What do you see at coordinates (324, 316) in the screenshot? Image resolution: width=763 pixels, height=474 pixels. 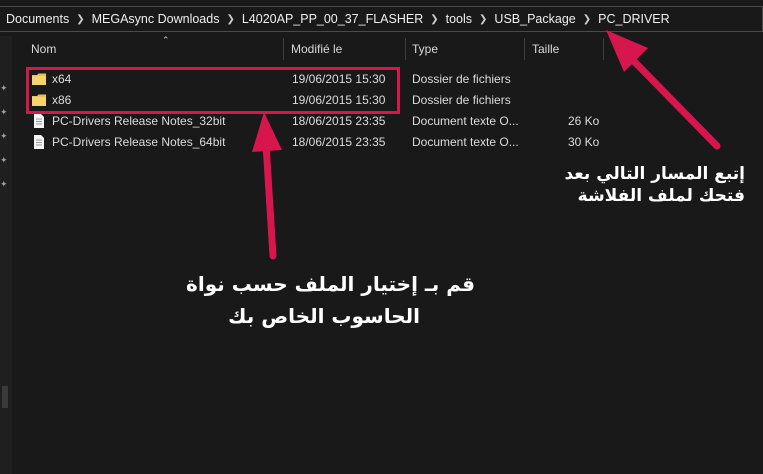 I see `folder-note-line-2: الحاسوب الخاص بك` at bounding box center [324, 316].